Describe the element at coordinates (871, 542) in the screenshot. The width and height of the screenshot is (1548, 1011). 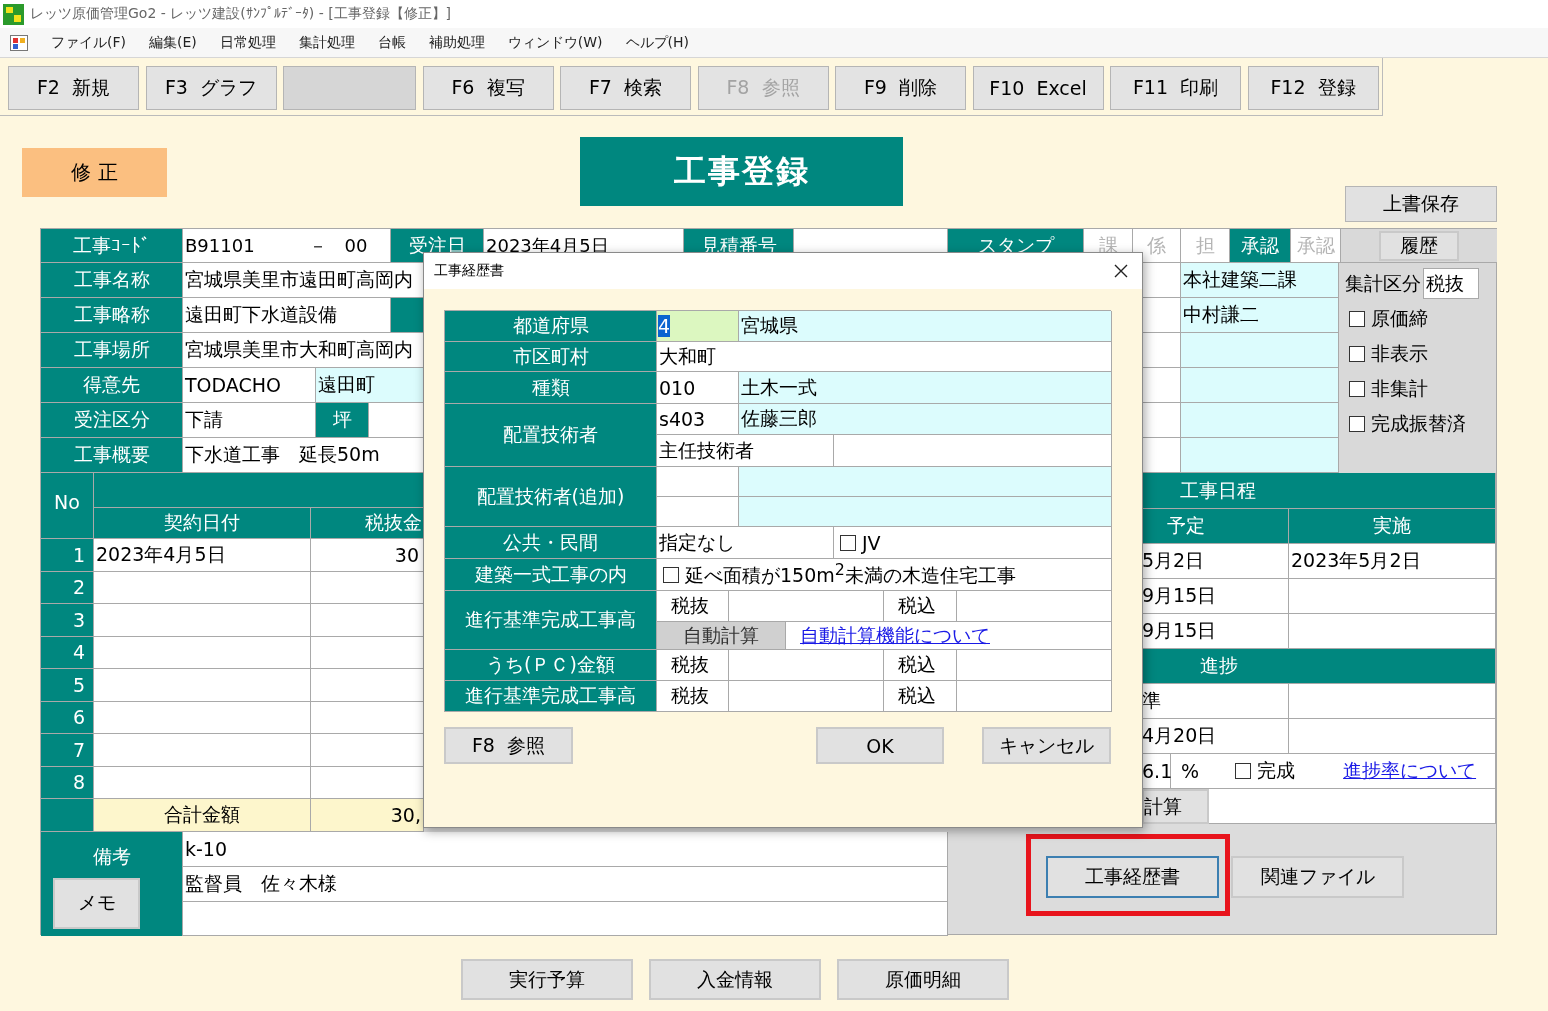
I see `checkbox-label: JV` at that location.